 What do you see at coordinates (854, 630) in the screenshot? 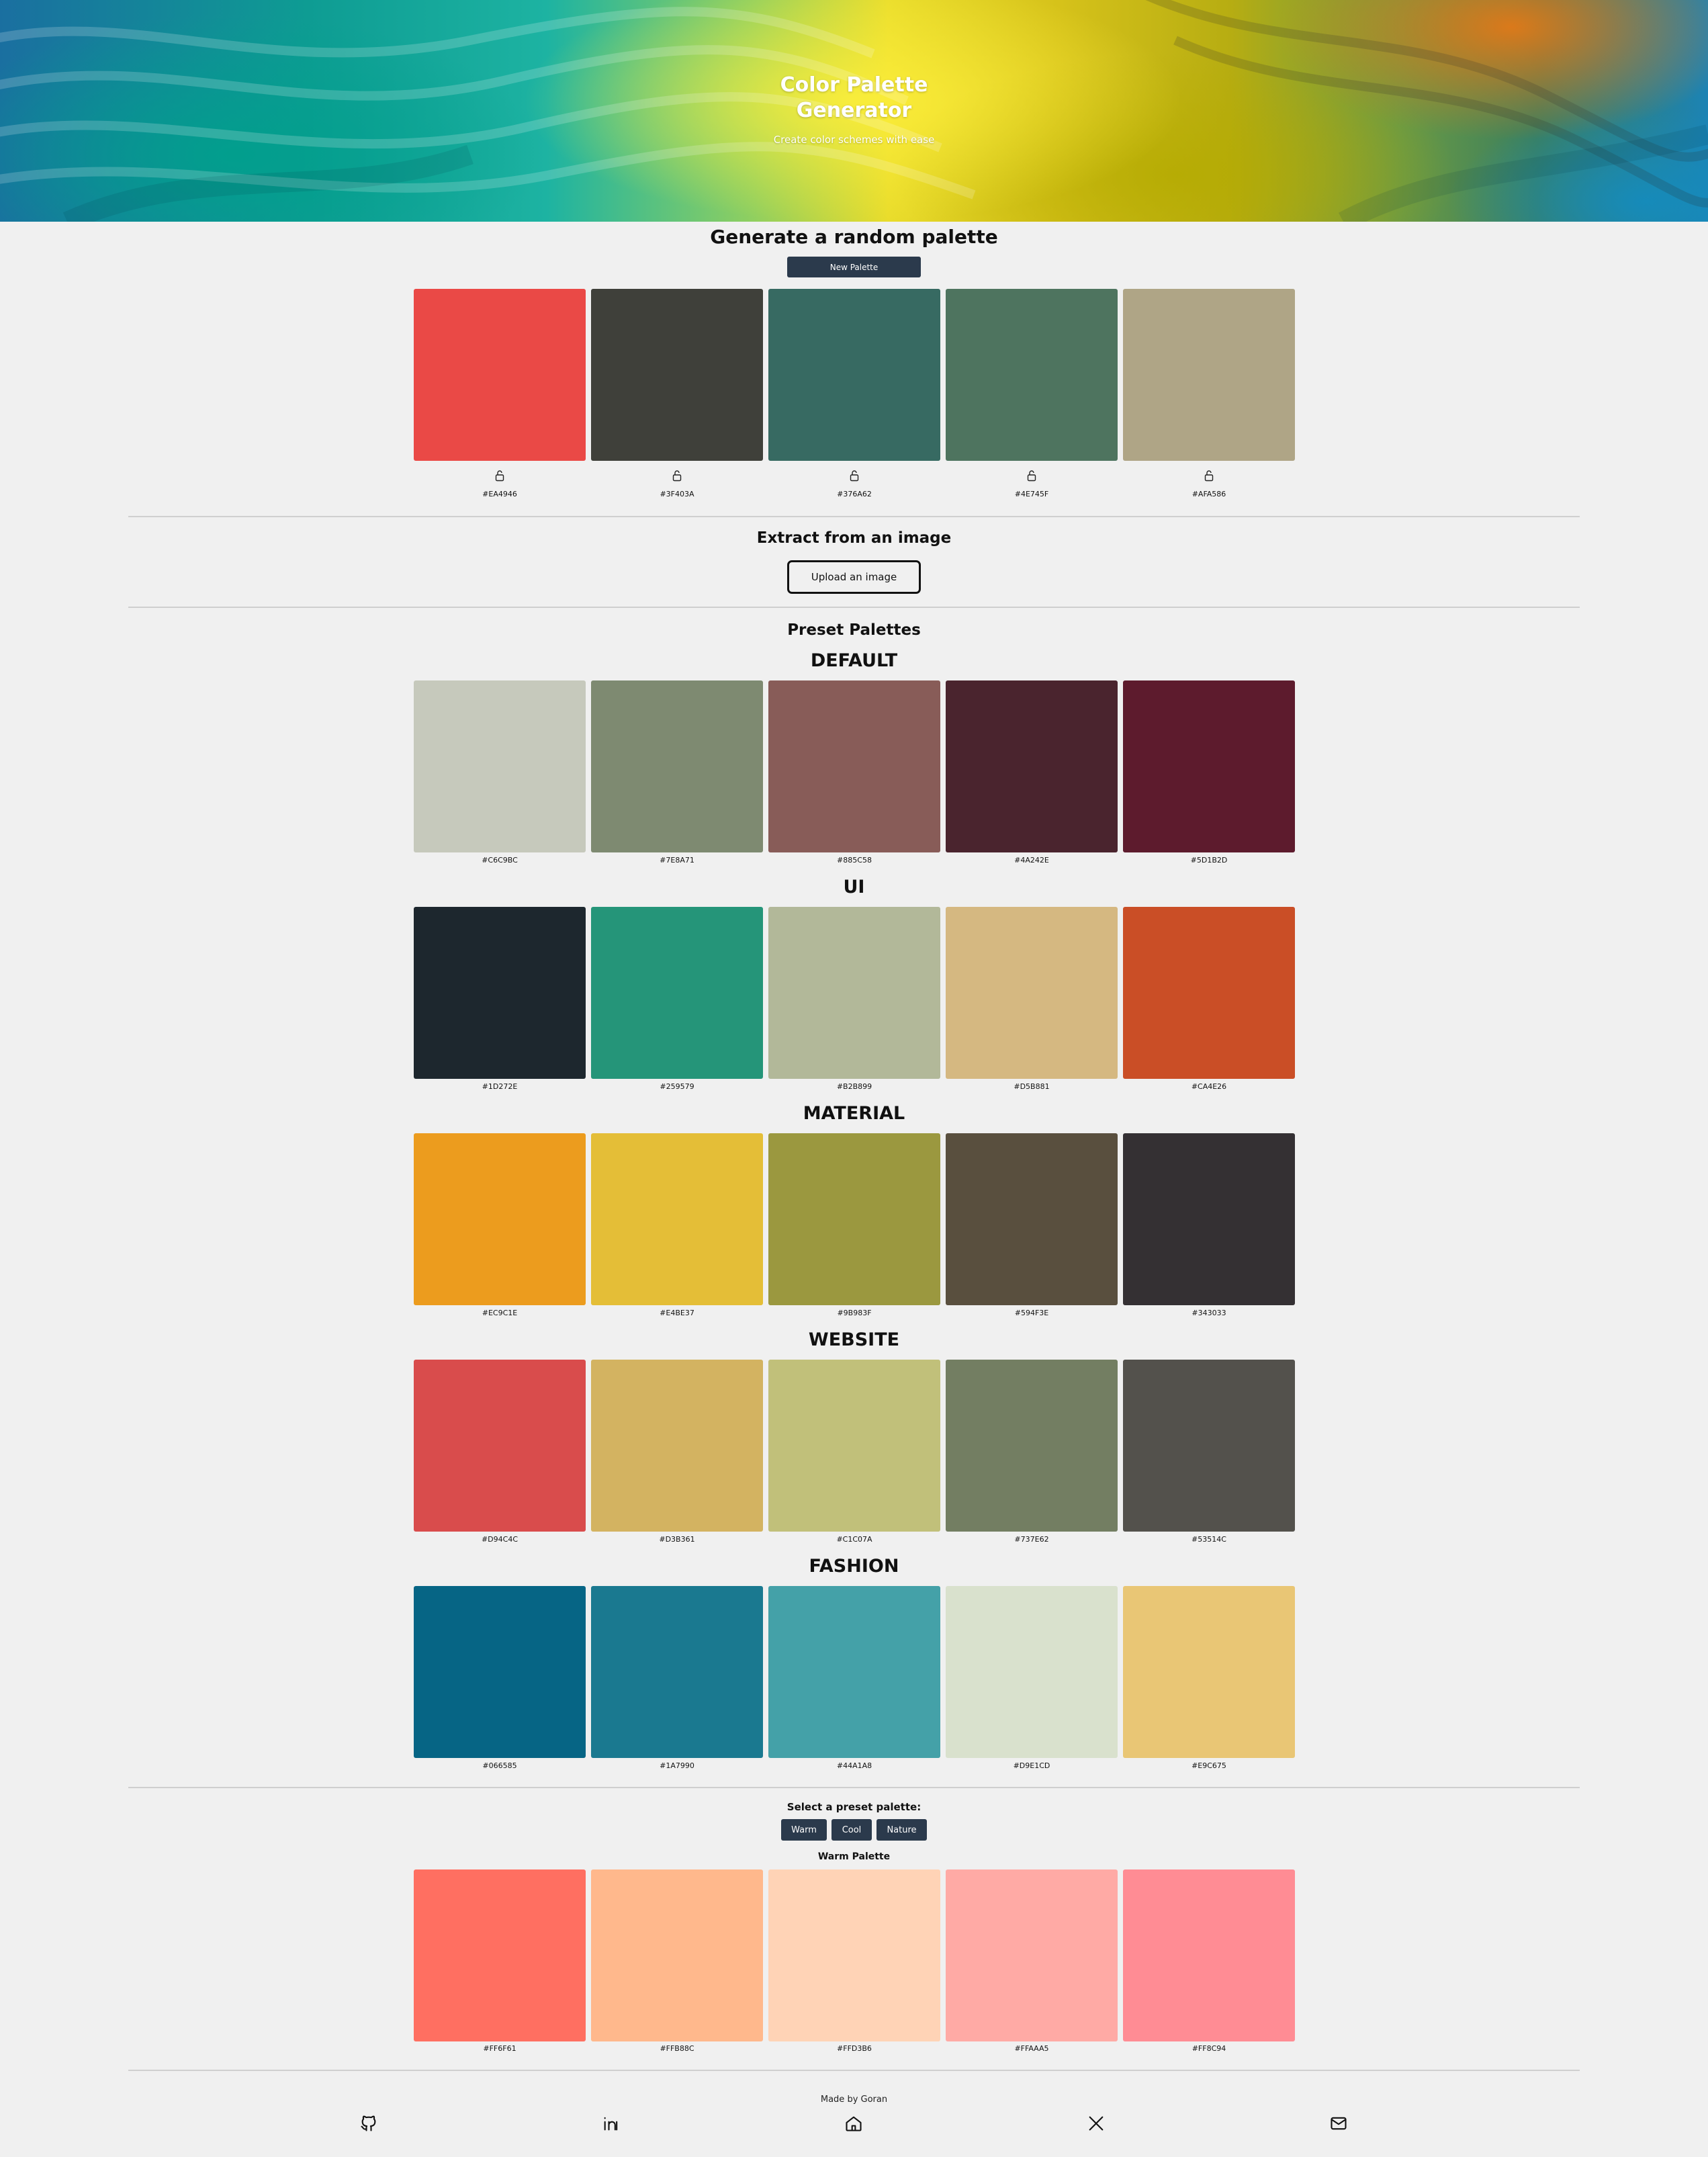
I see `preset-palettes-heading: Preset Palettes` at bounding box center [854, 630].